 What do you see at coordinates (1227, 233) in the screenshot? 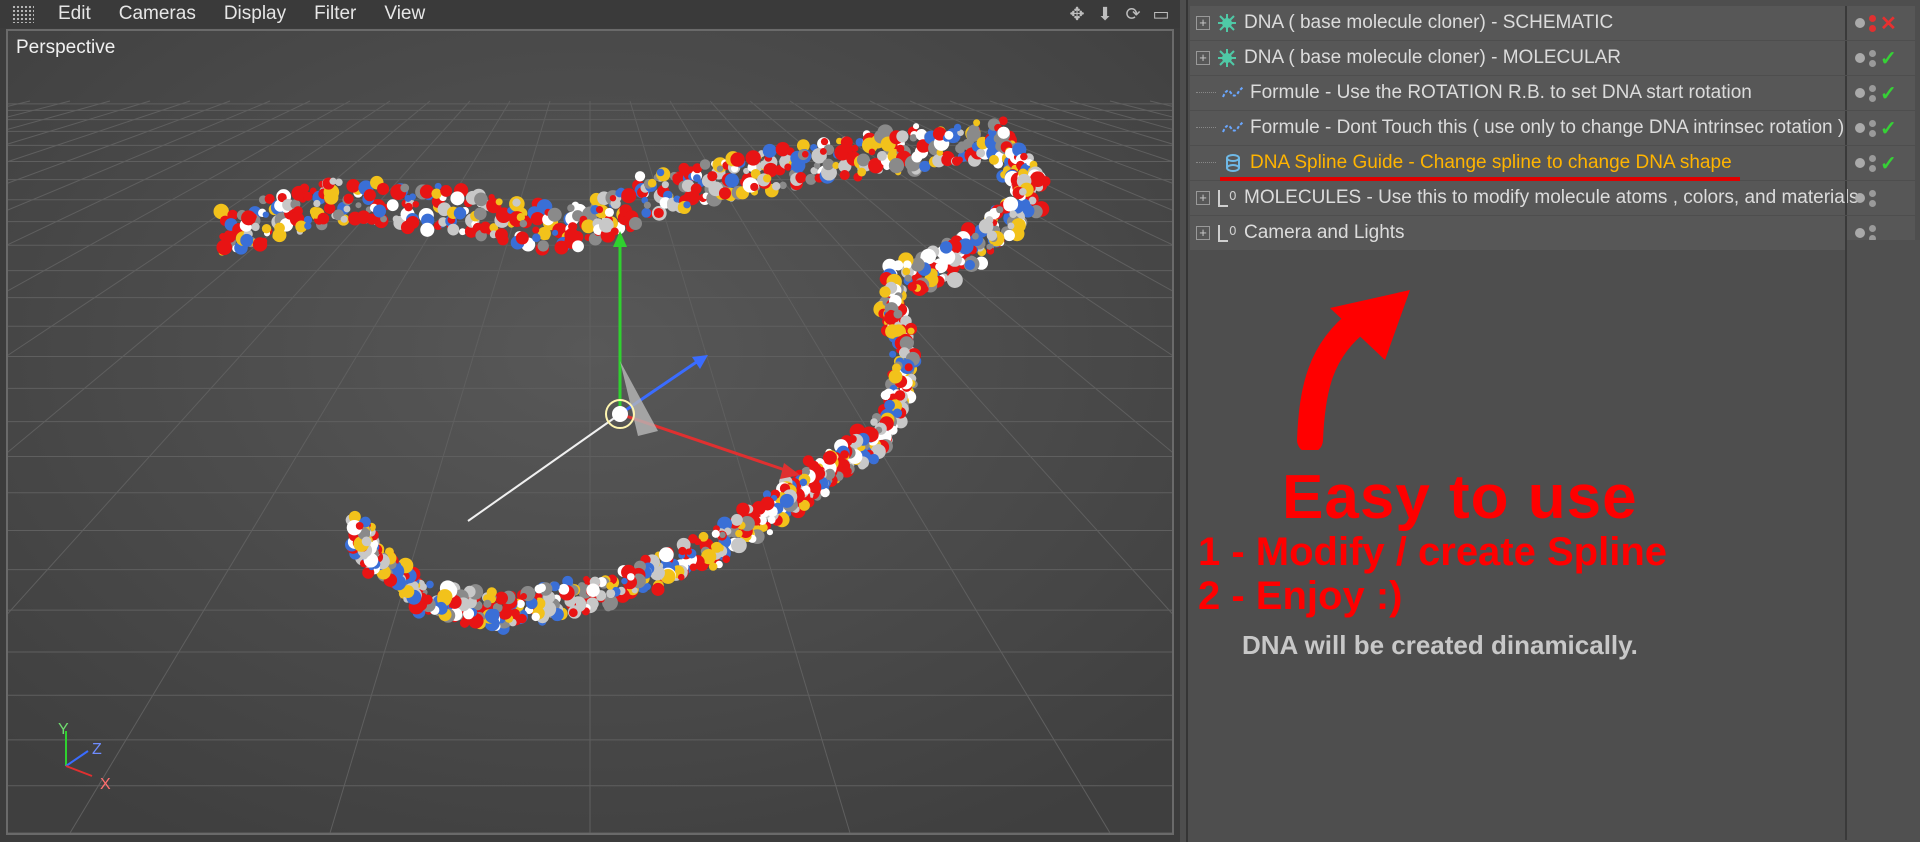
I see `null-icon: 0` at bounding box center [1227, 233].